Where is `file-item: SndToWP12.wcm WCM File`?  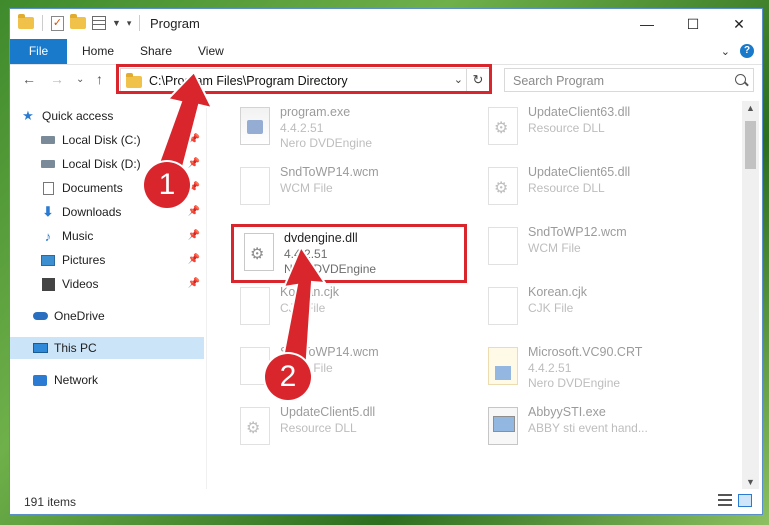 file-item: SndToWP12.wcm WCM File is located at coordinates (598, 247).